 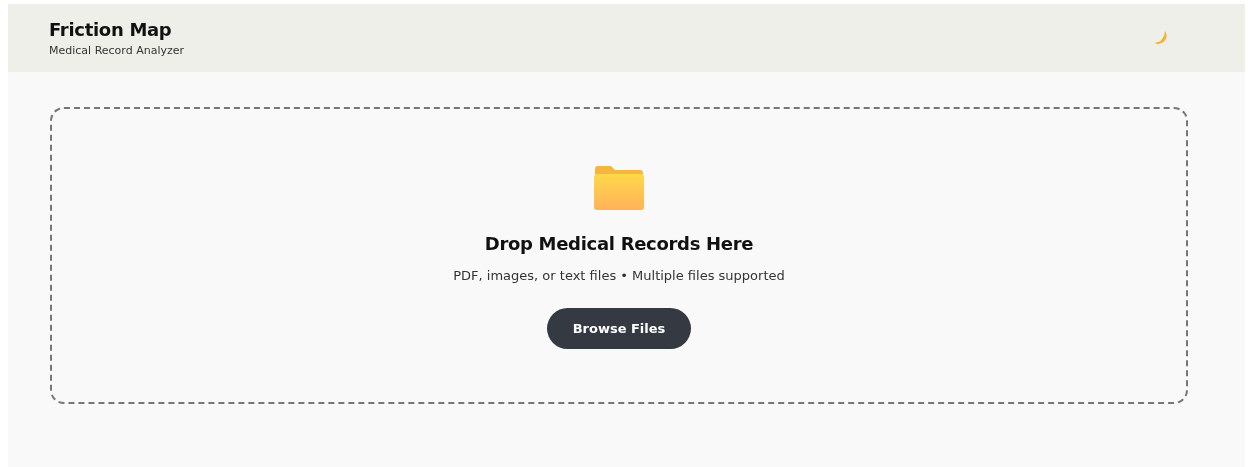 What do you see at coordinates (619, 328) in the screenshot?
I see `browse-files-button: Browse Files` at bounding box center [619, 328].